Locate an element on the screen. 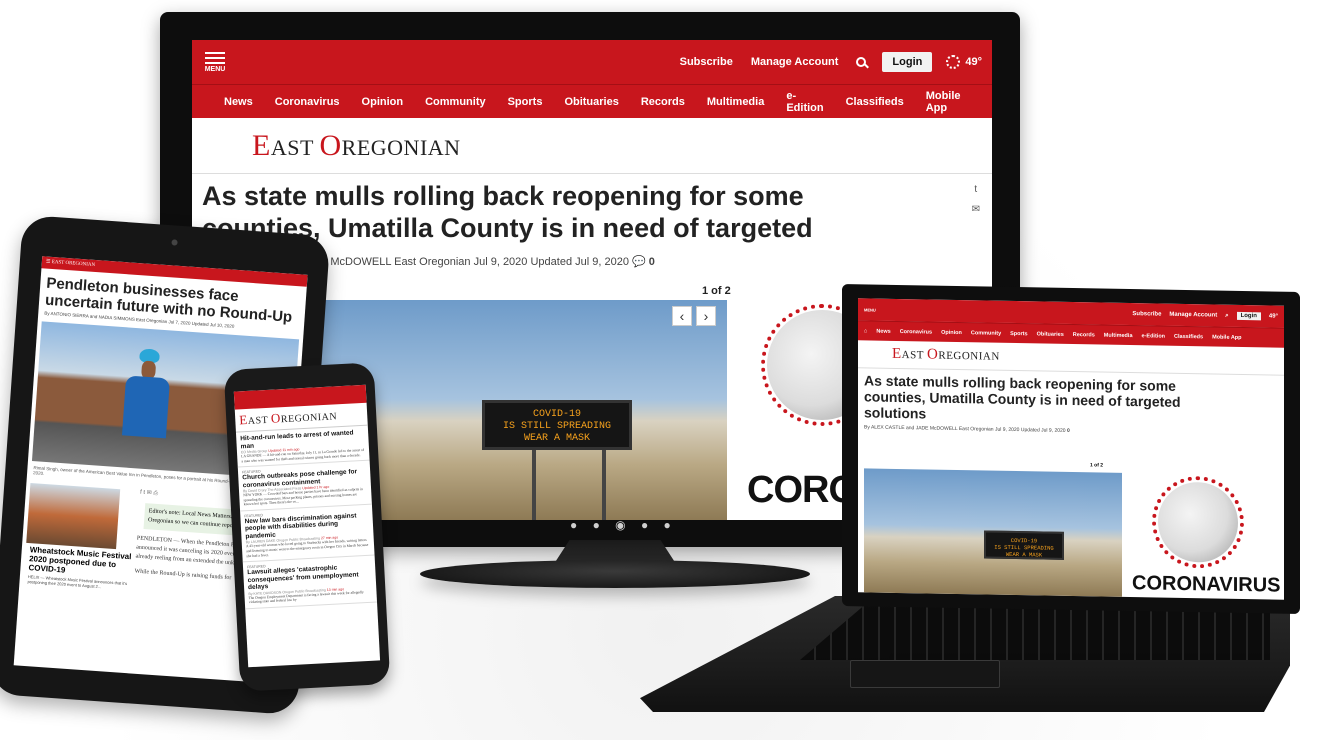  laptop-promo-text: CORONAVIRUS is located at coordinates (1206, 584).